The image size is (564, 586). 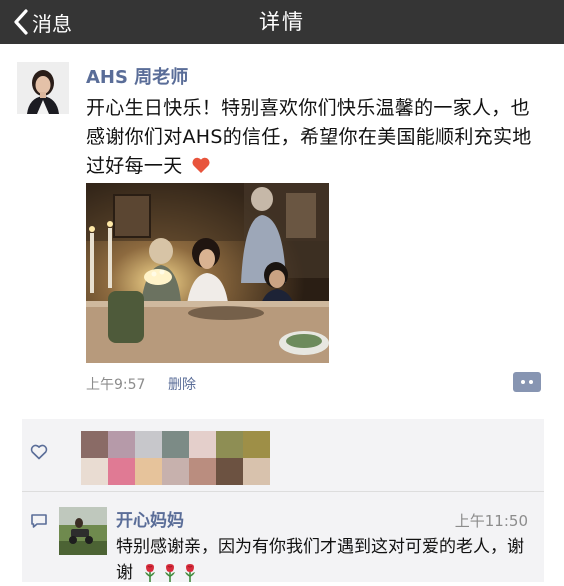 What do you see at coordinates (321, 560) in the screenshot?
I see `comment-text: 特别感谢亲，因为有你我们才遇到这对可爱的老人，谢谢` at bounding box center [321, 560].